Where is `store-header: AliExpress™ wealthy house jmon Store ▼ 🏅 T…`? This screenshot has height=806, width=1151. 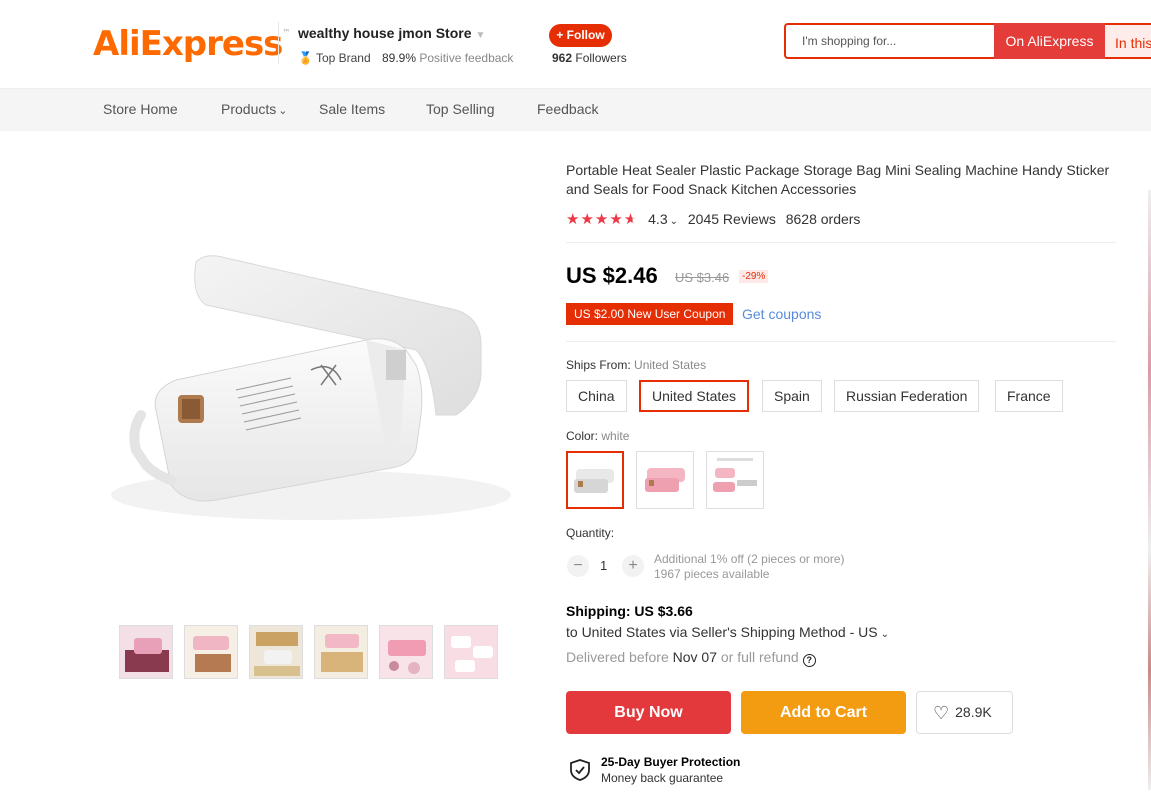 store-header: AliExpress™ wealthy house jmon Store ▼ 🏅 T… is located at coordinates (575, 44).